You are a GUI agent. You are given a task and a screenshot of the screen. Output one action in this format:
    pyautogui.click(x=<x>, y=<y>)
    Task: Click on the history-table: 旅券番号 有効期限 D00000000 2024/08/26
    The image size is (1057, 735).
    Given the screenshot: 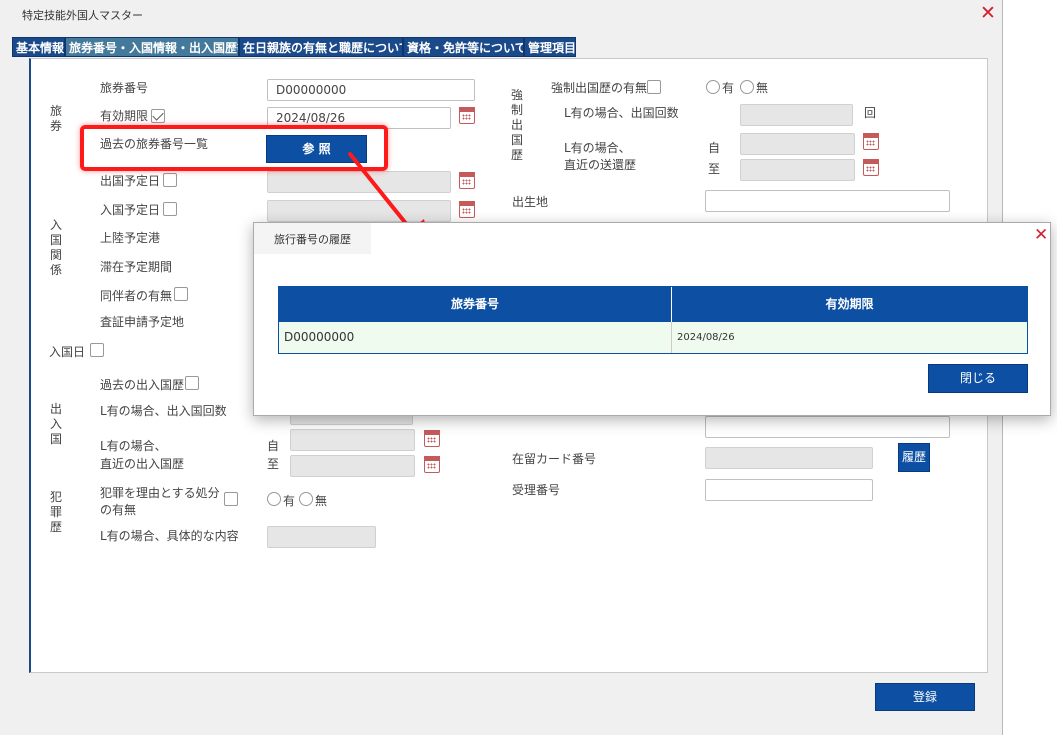 What is the action you would take?
    pyautogui.click(x=653, y=320)
    